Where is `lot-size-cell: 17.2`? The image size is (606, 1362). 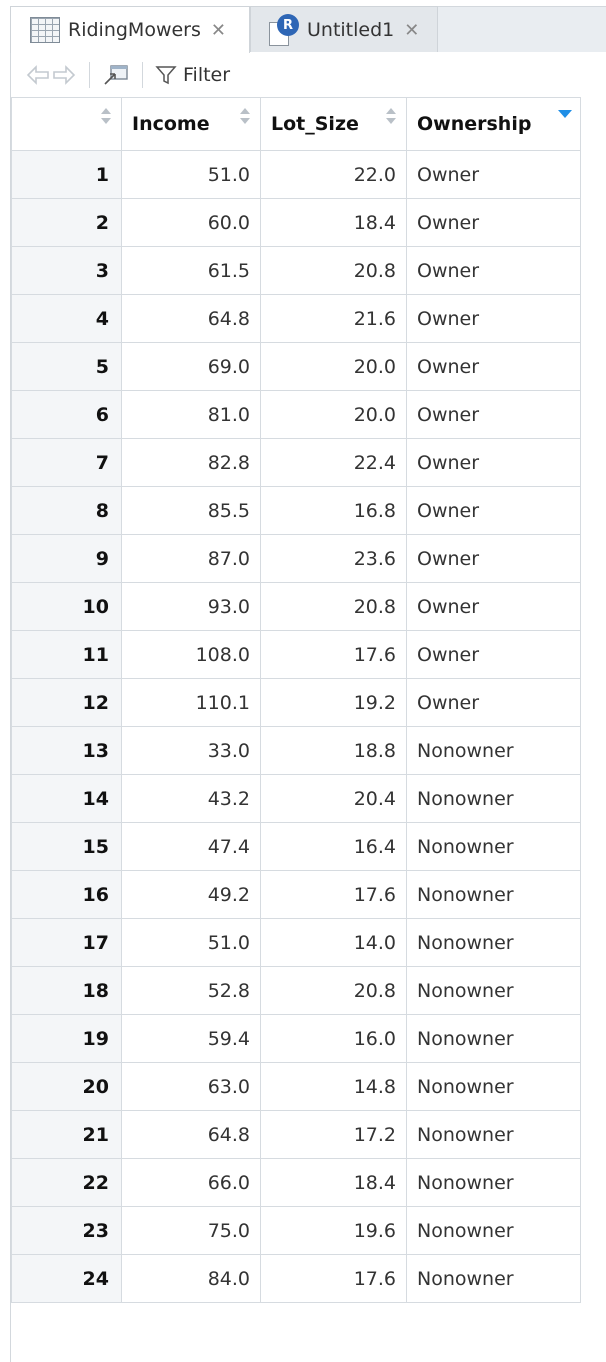 lot-size-cell: 17.2 is located at coordinates (333, 1134).